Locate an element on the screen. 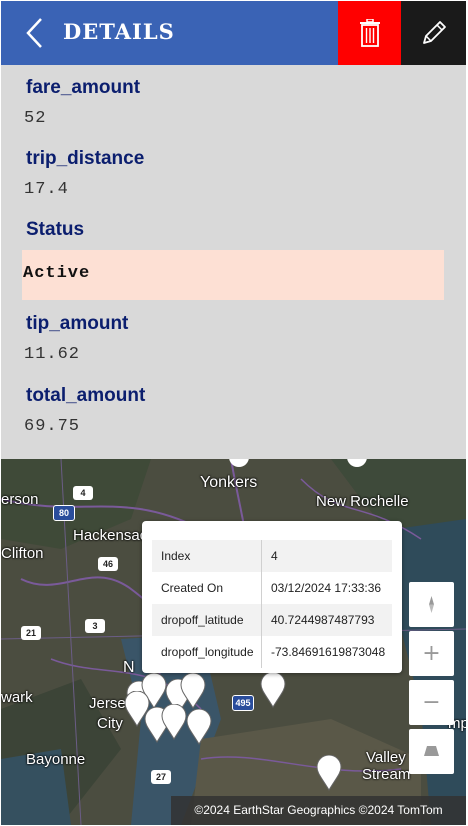  table-row: Index 4 is located at coordinates (272, 556).